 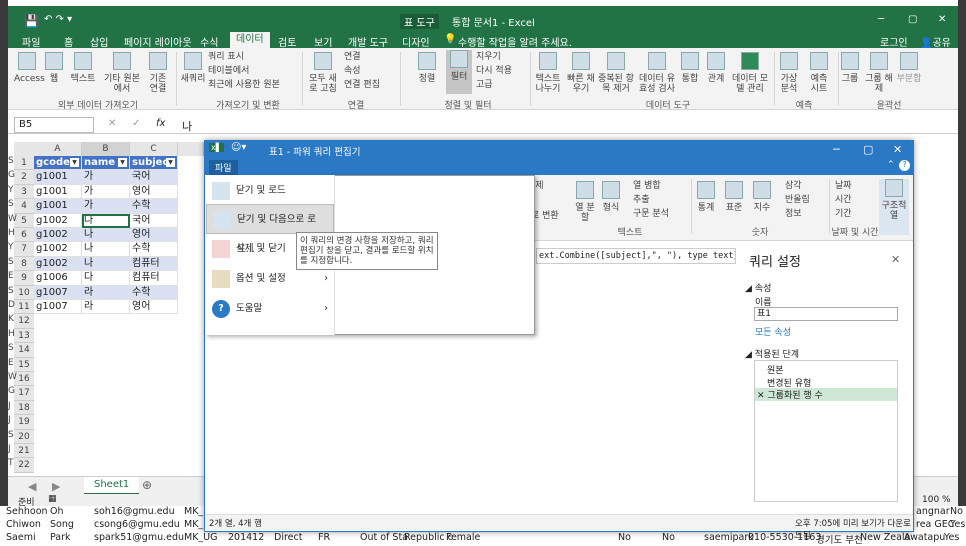 I want to click on step-grouped-rows: ✕ 그룹화된 행 수, so click(x=826, y=394).